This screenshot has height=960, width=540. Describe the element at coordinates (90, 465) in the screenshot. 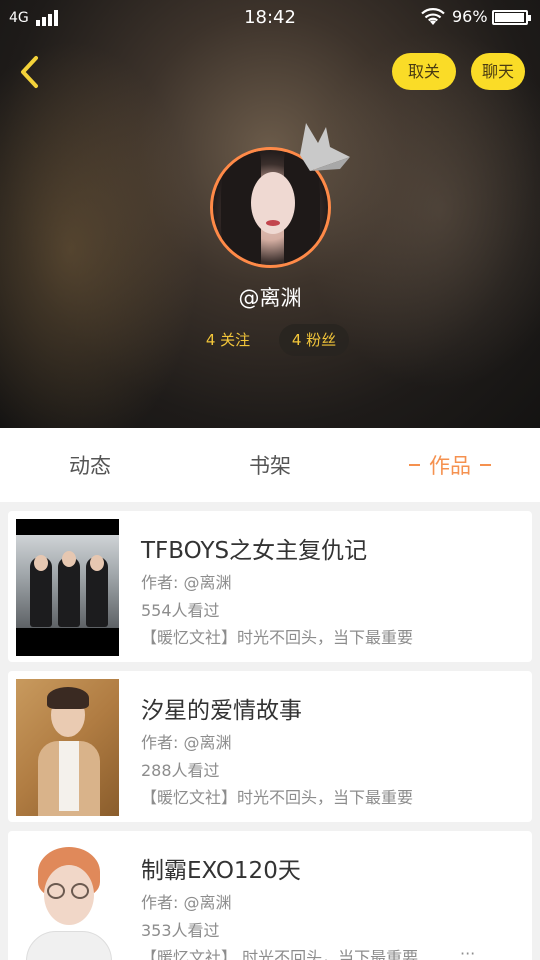

I see `tab-activity: 动态` at that location.